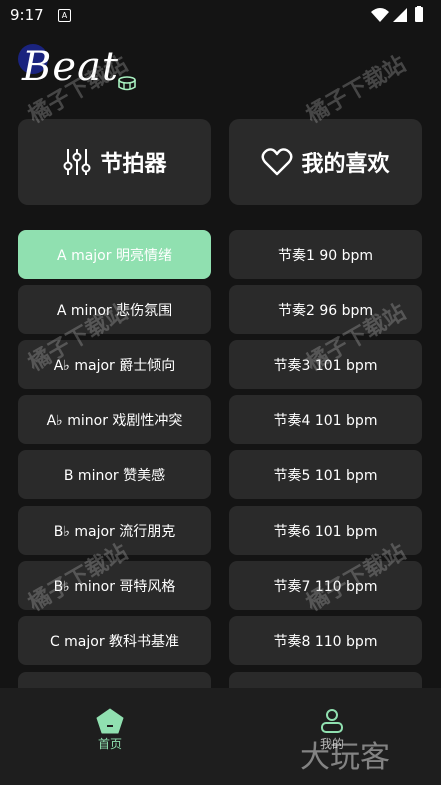 The width and height of the screenshot is (441, 785). I want to click on notification-icon: A, so click(64, 15).